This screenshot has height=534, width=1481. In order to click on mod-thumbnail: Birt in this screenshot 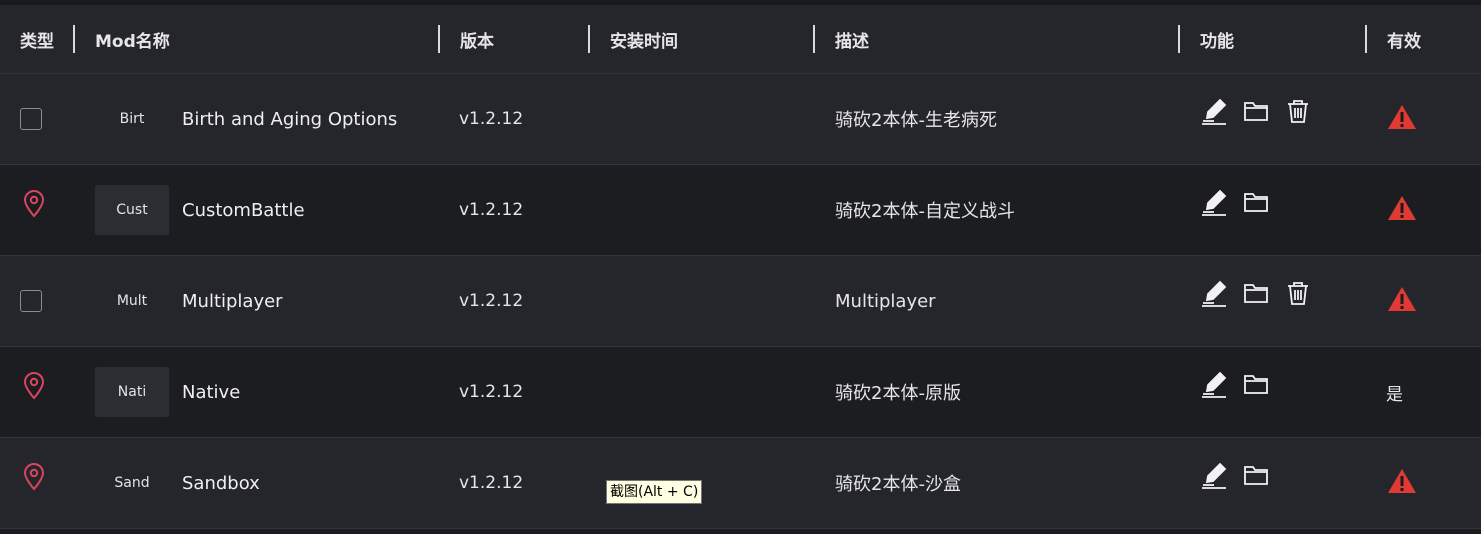, I will do `click(132, 119)`.